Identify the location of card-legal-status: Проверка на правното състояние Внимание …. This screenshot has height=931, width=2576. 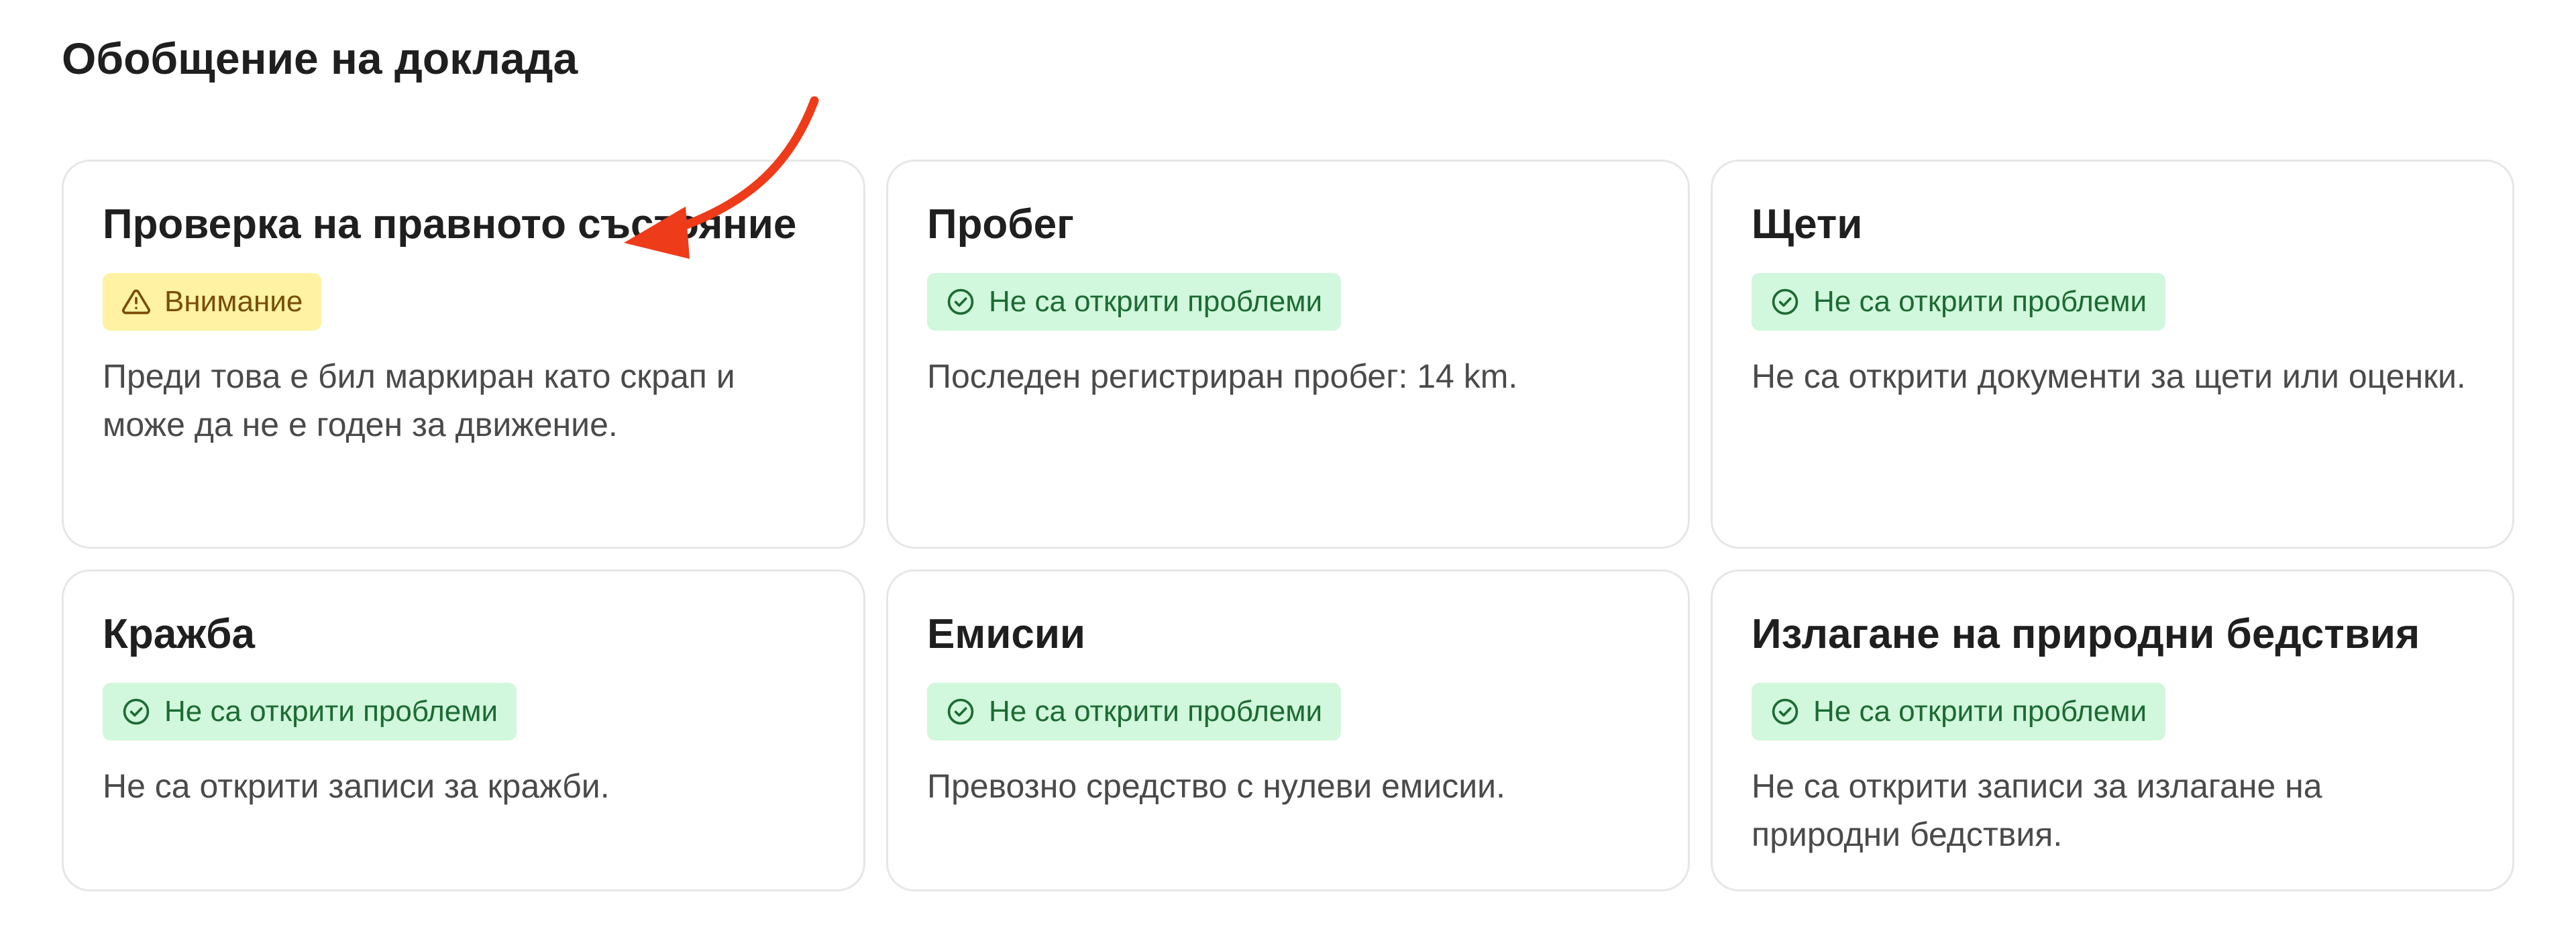
(463, 354).